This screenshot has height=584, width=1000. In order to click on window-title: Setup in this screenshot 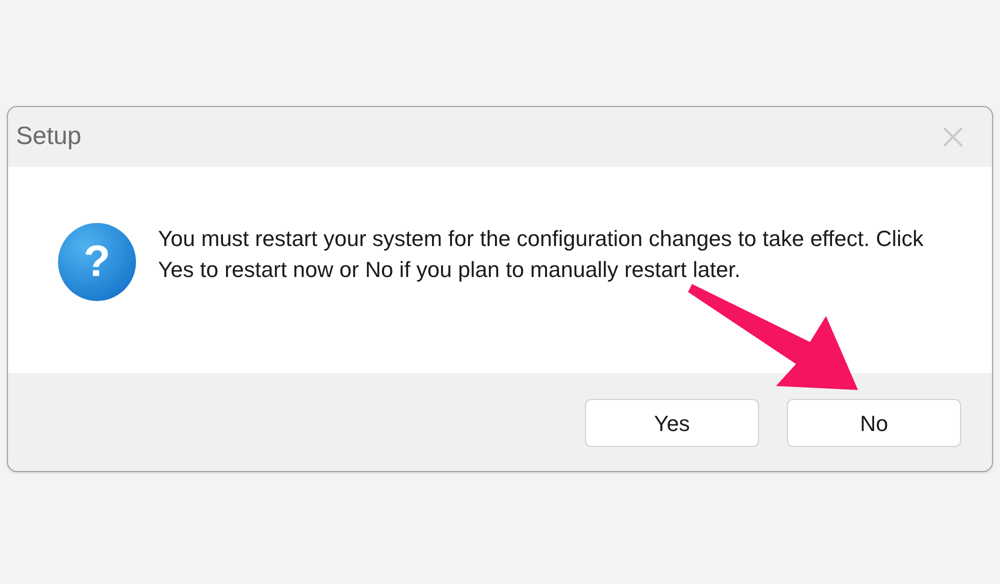, I will do `click(49, 136)`.